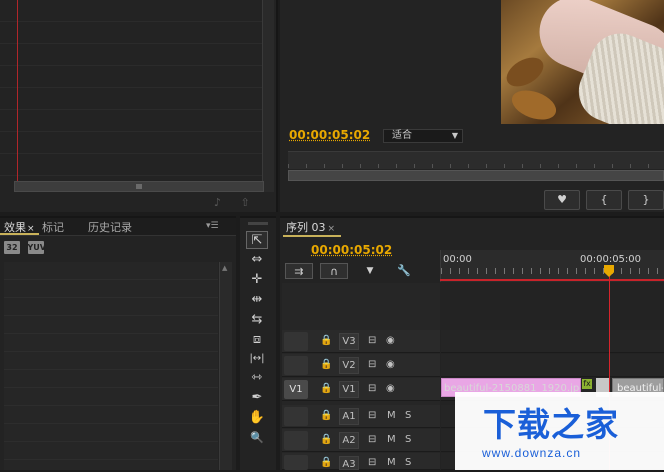 This screenshot has width=664, height=472. Describe the element at coordinates (349, 341) in the screenshot. I see `track-name-v3: V3` at that location.